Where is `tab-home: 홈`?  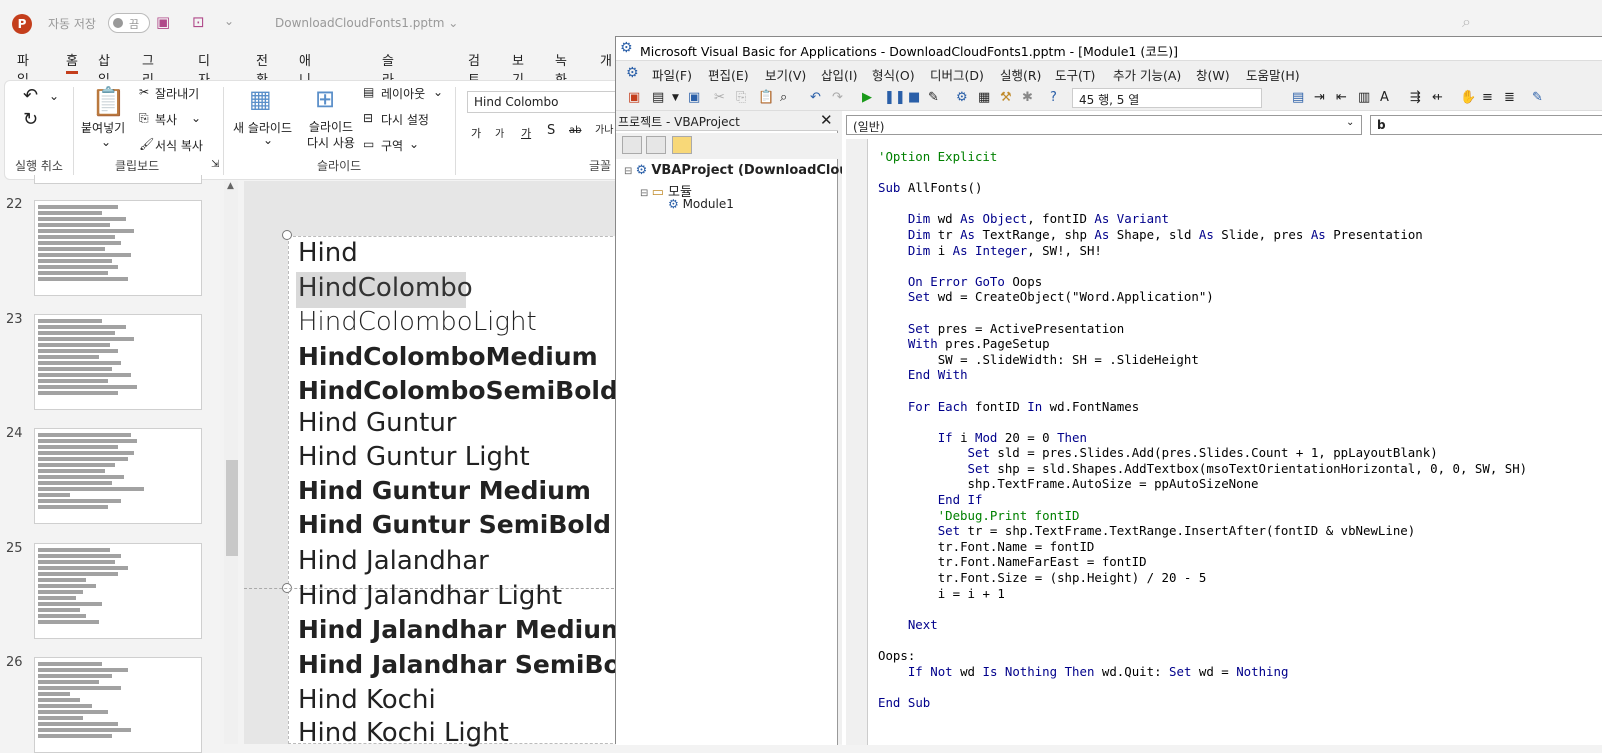 tab-home: 홈 is located at coordinates (72, 62).